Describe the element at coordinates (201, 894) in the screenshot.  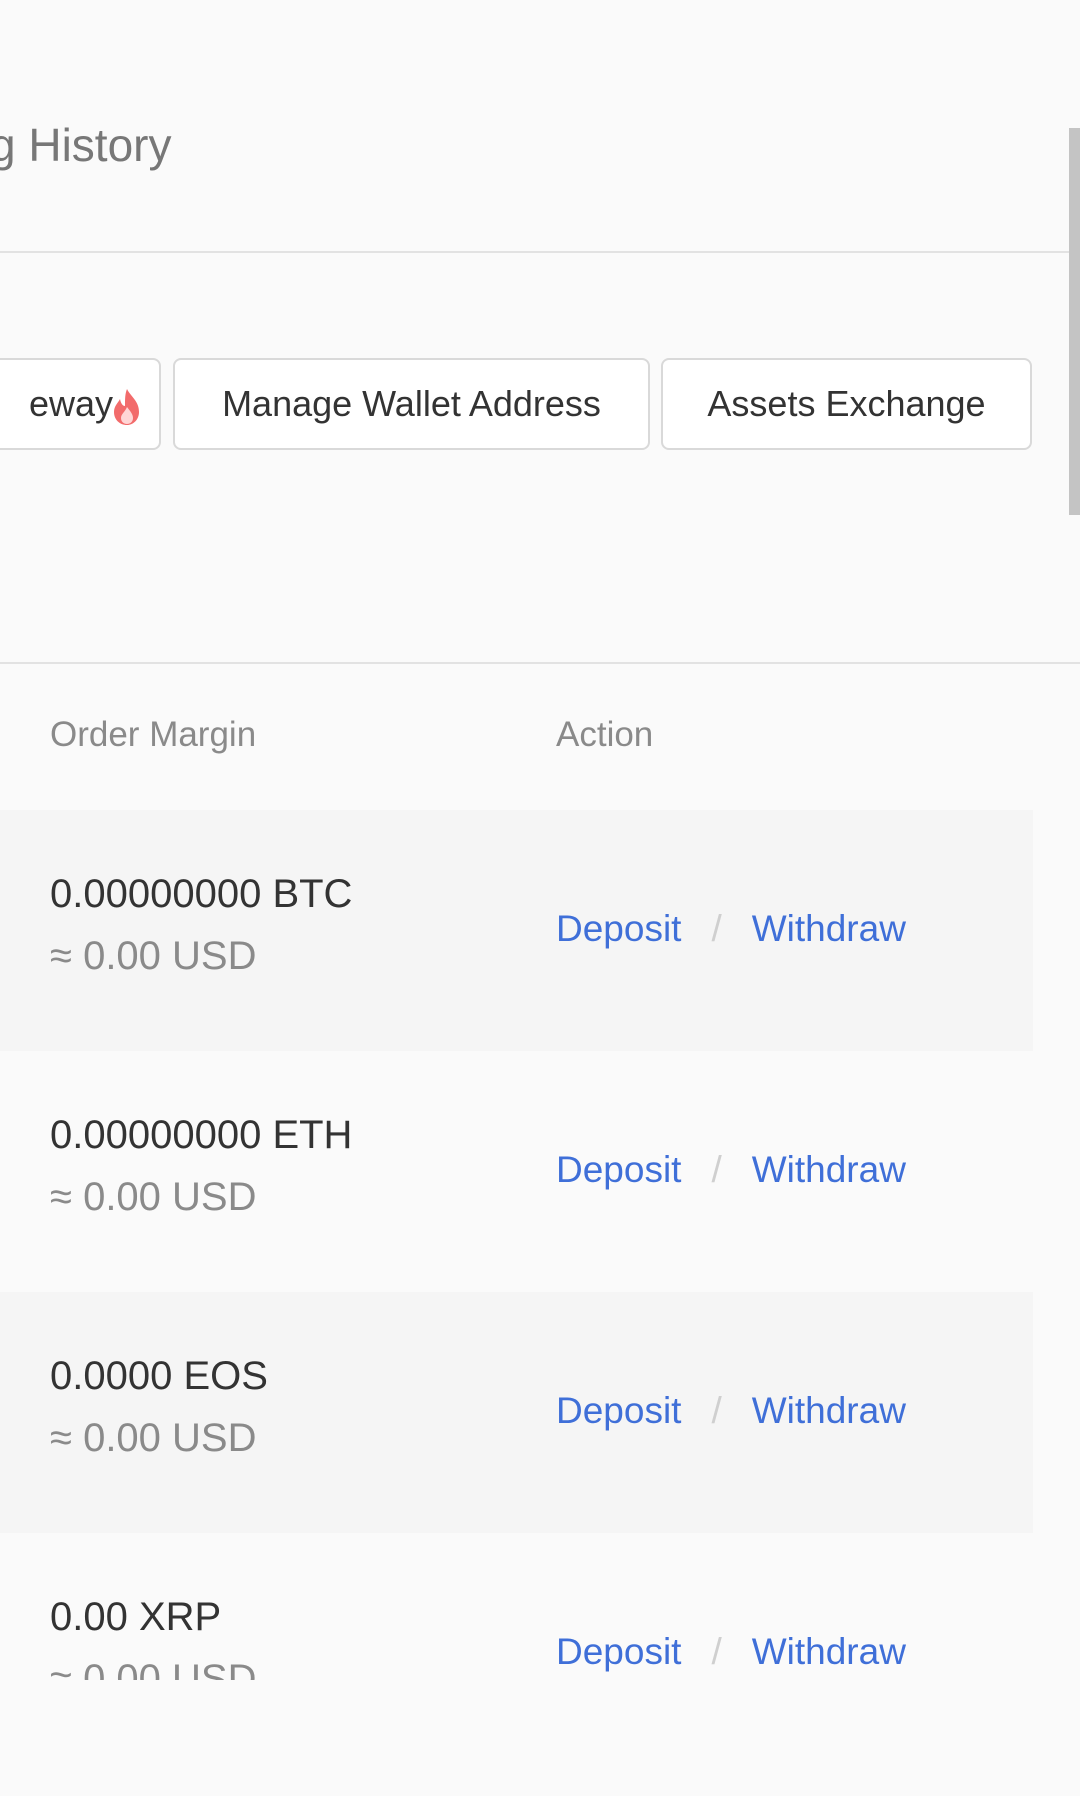
I see `order-margin-amount: 0.00000000 BTC` at that location.